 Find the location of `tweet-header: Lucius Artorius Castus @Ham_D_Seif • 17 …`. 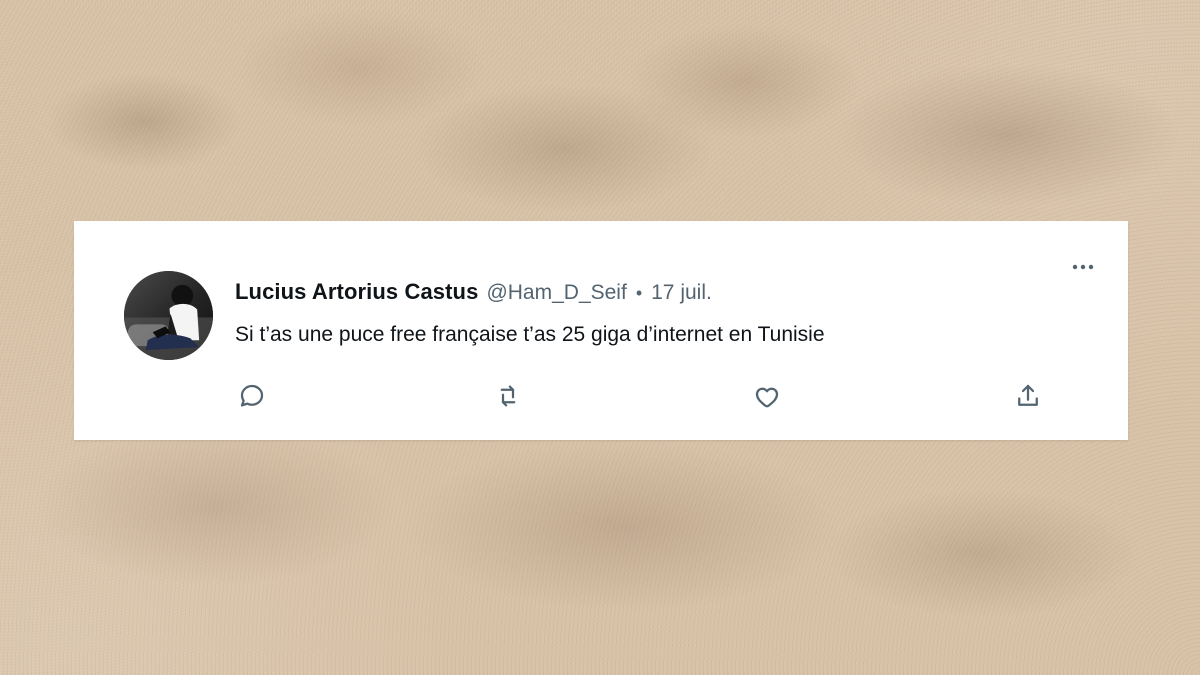

tweet-header: Lucius Artorius Castus @Ham_D_Seif • 17 … is located at coordinates (473, 292).